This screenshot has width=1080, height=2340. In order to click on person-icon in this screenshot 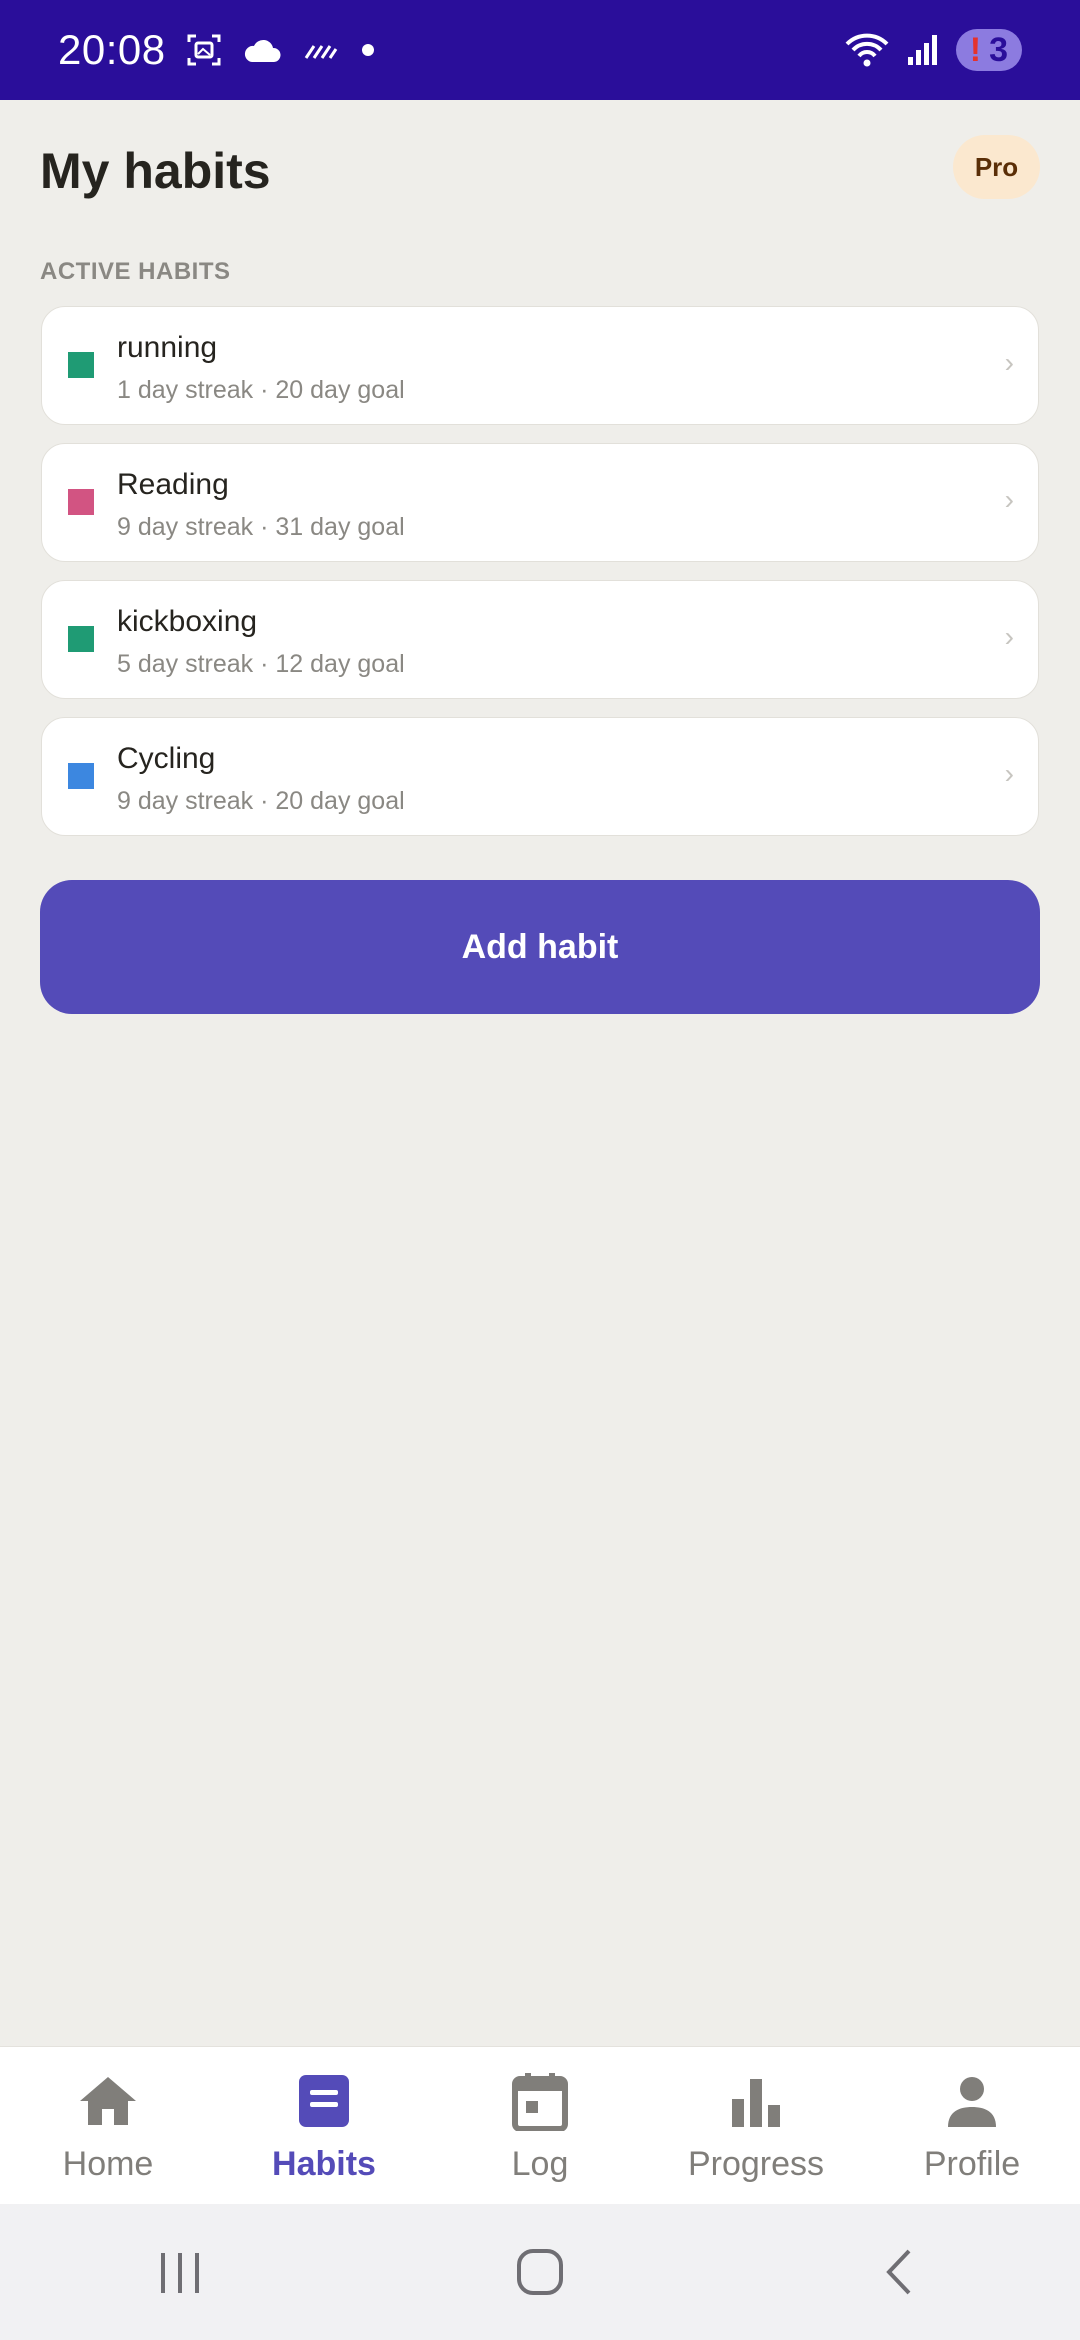, I will do `click(972, 2101)`.